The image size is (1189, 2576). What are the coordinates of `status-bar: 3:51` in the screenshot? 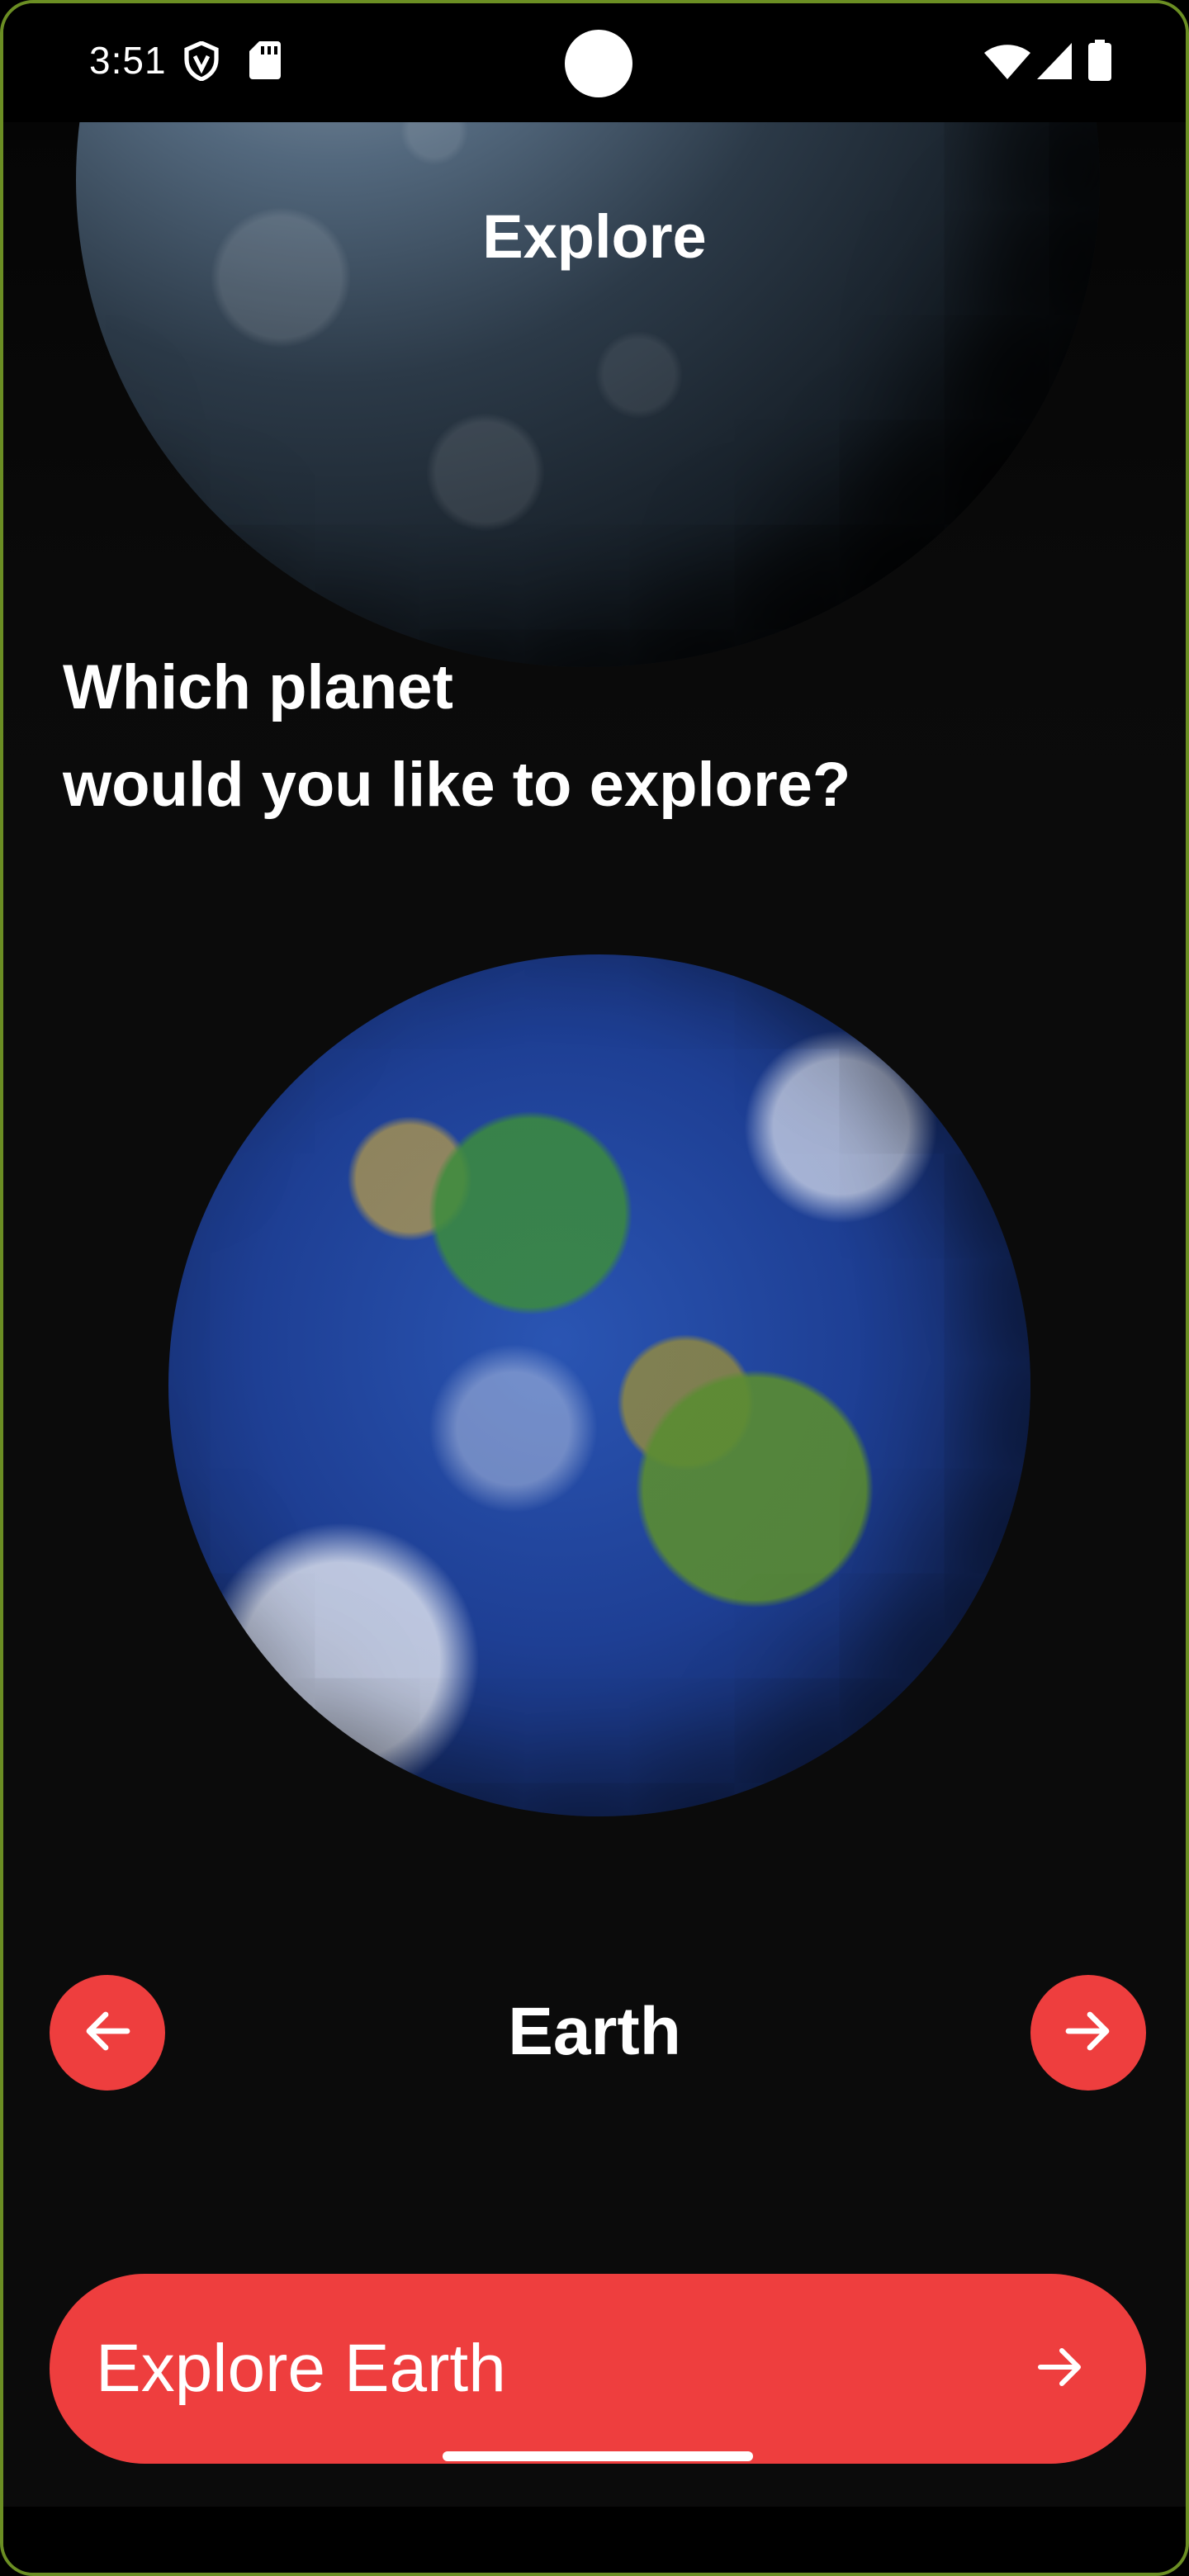 It's located at (594, 62).